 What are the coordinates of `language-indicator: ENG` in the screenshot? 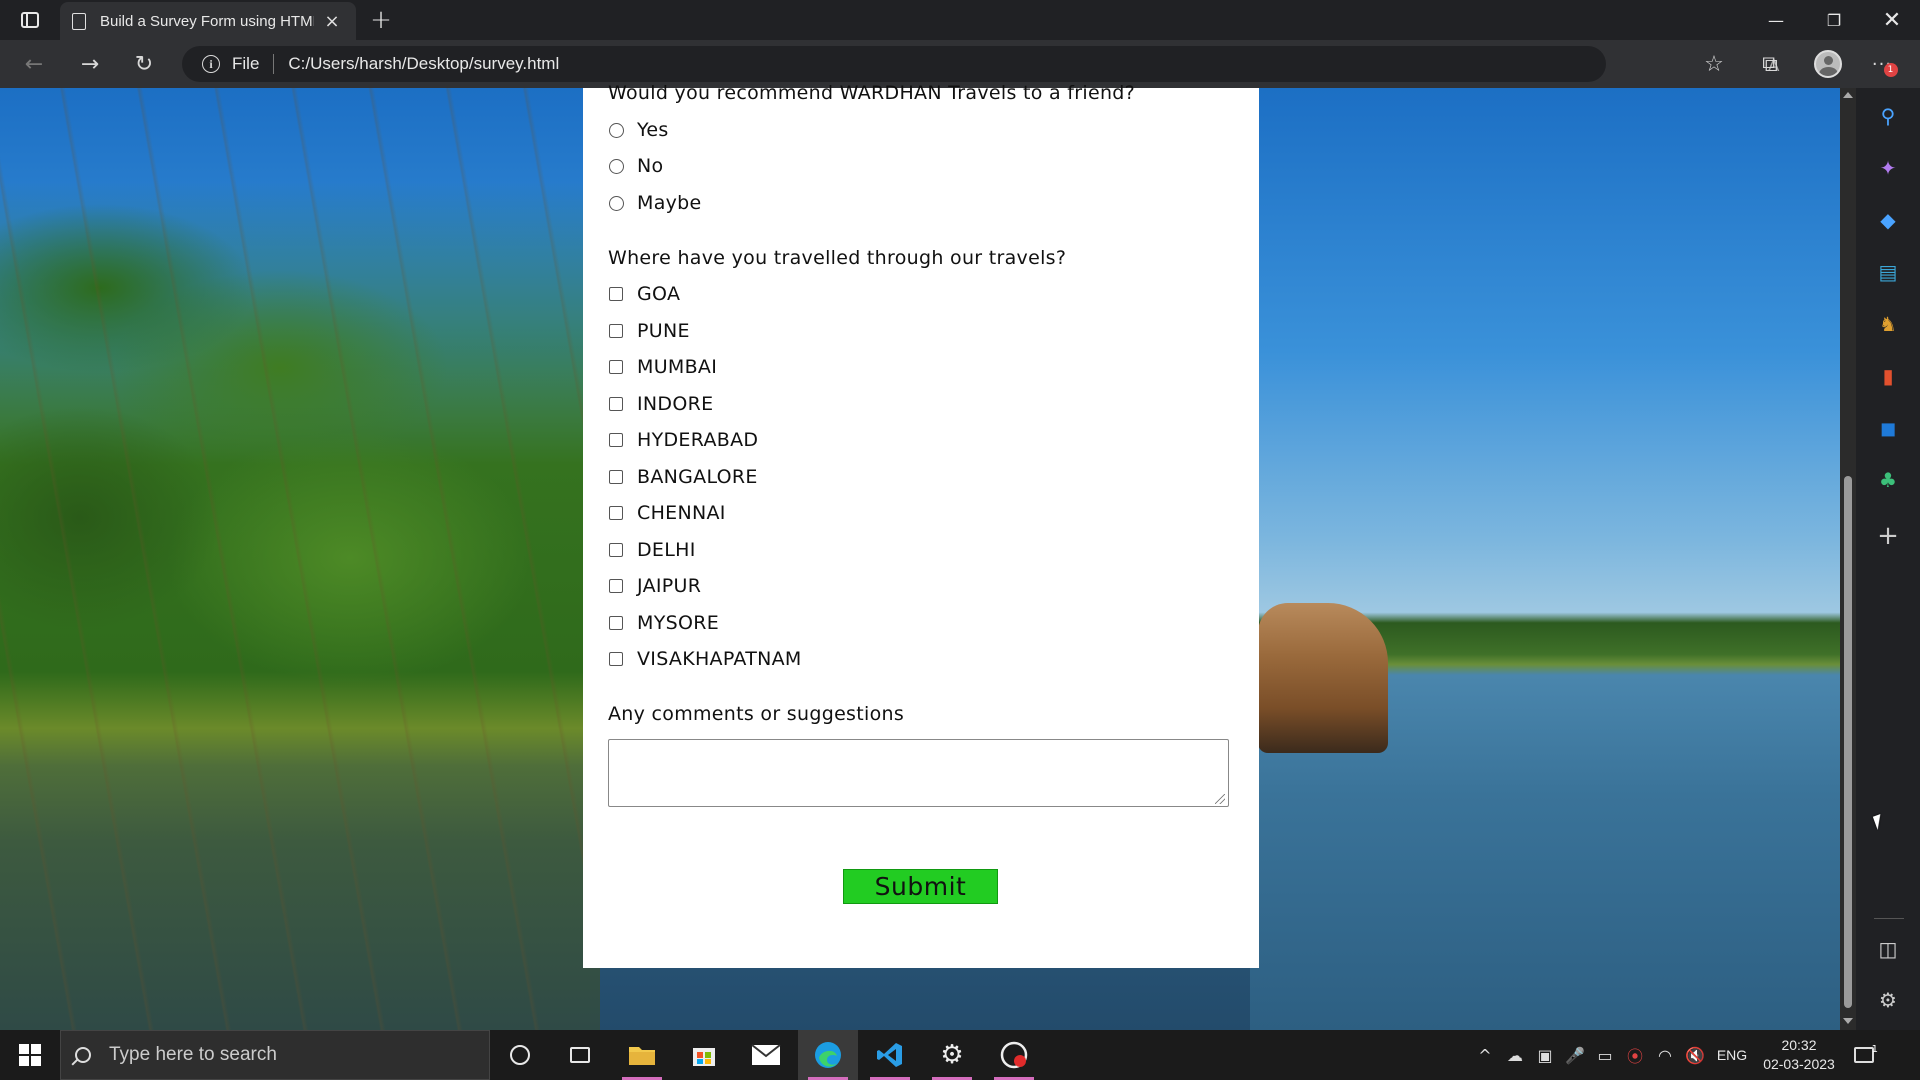 It's located at (1732, 1055).